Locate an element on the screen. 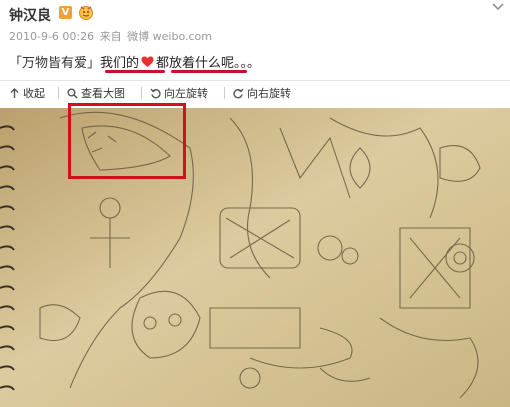  view-large-label: 查看大图 is located at coordinates (103, 93).